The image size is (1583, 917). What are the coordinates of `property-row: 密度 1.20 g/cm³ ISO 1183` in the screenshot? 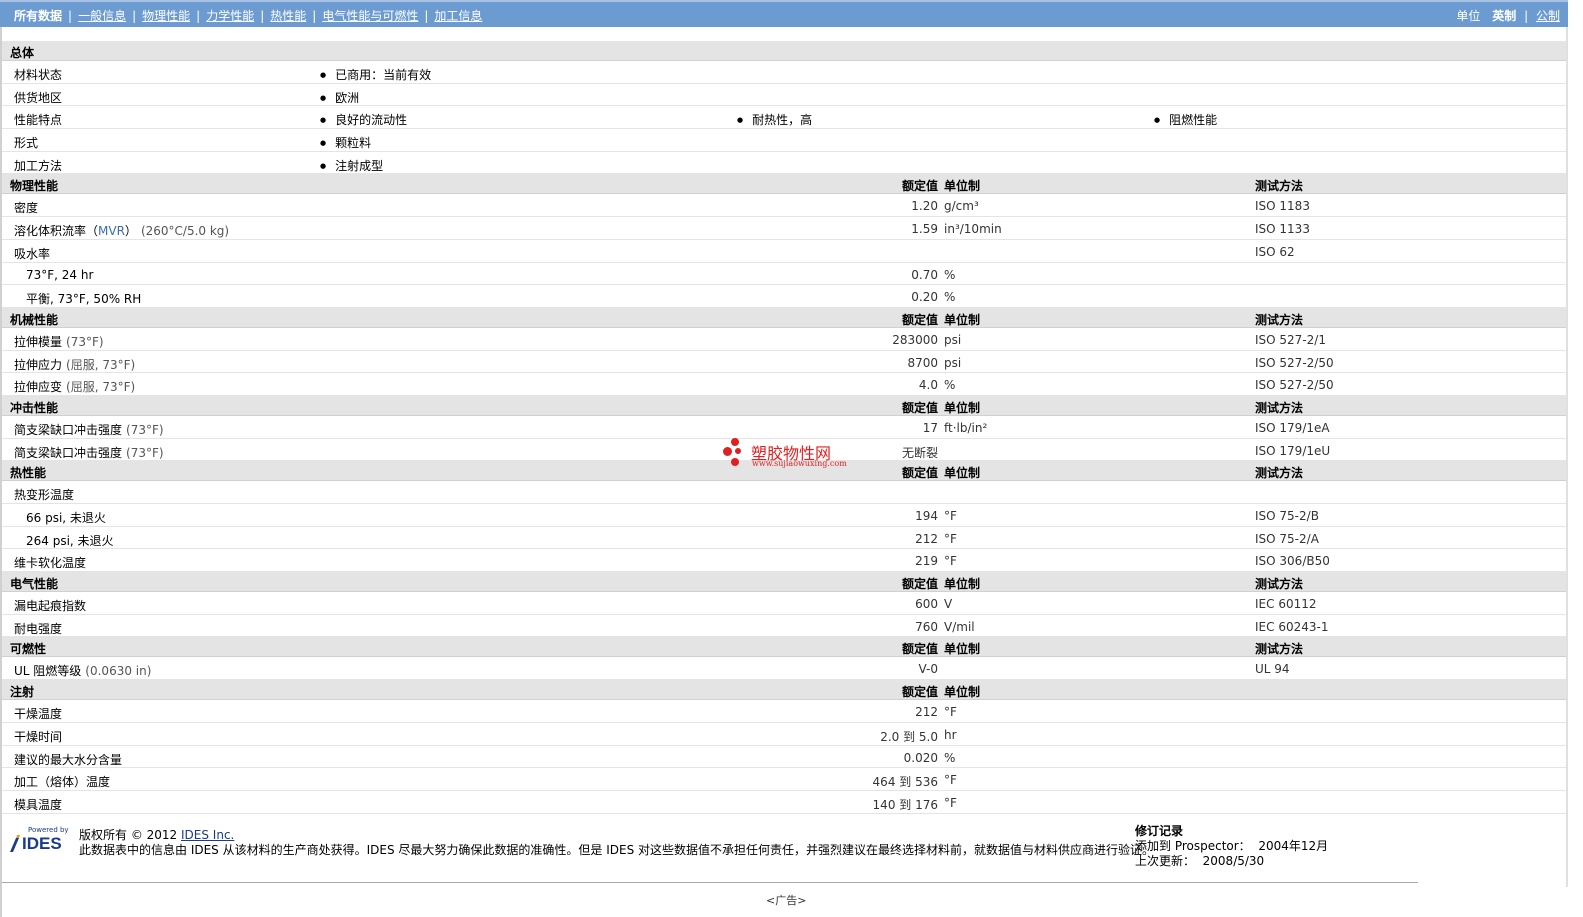 It's located at (784, 206).